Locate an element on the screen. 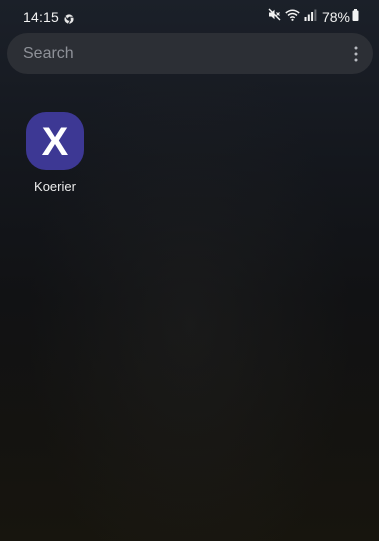 This screenshot has width=379, height=541. more-vert-icon is located at coordinates (356, 54).